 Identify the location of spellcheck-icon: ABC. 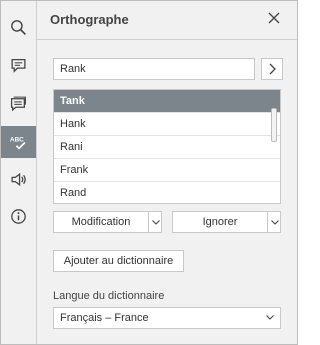
(18, 143).